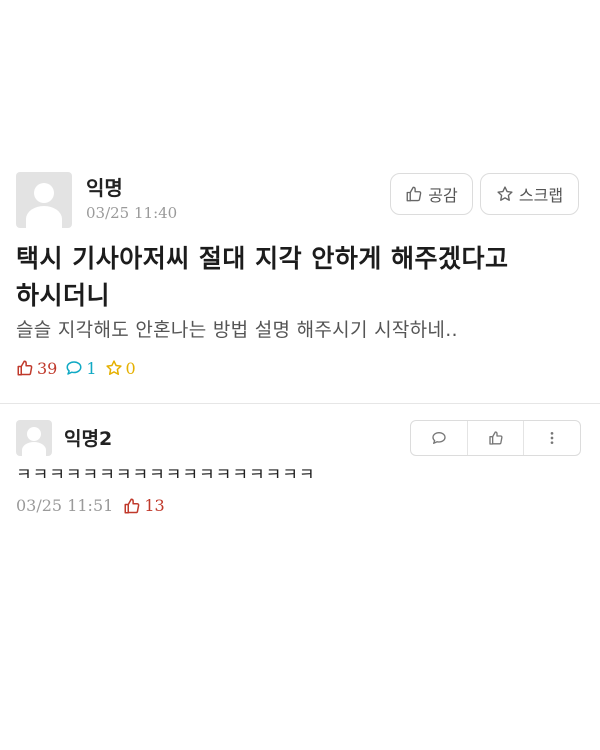  What do you see at coordinates (130, 368) in the screenshot?
I see `scrap-count-value: 0` at bounding box center [130, 368].